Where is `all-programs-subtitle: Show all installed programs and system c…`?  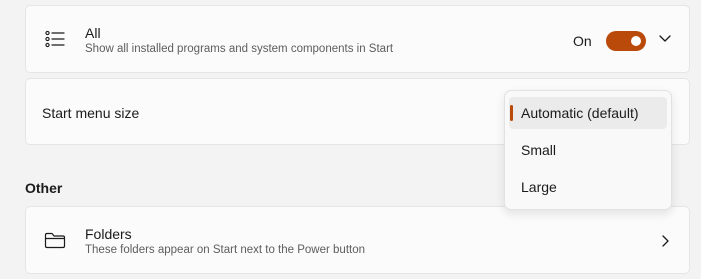 all-programs-subtitle: Show all installed programs and system c… is located at coordinates (239, 49).